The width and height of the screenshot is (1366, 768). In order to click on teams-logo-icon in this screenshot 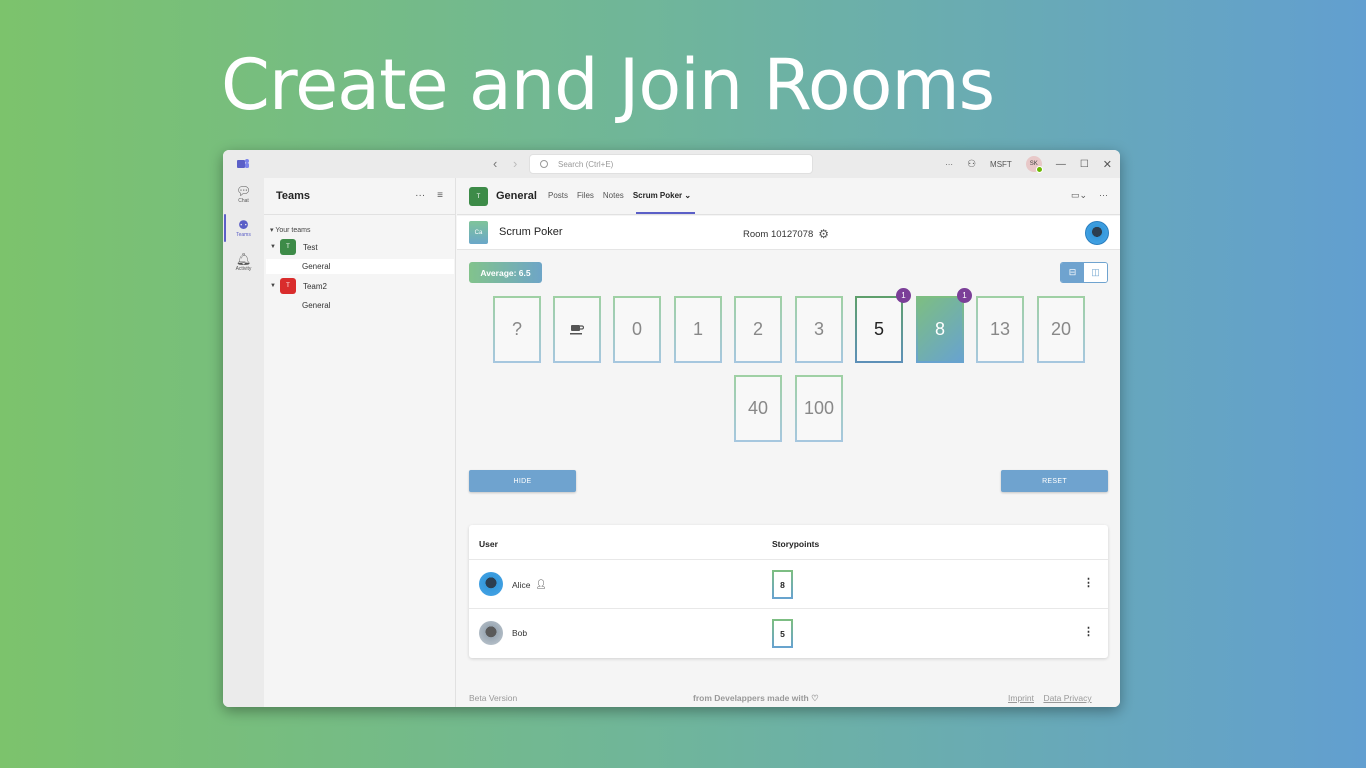, I will do `click(243, 163)`.